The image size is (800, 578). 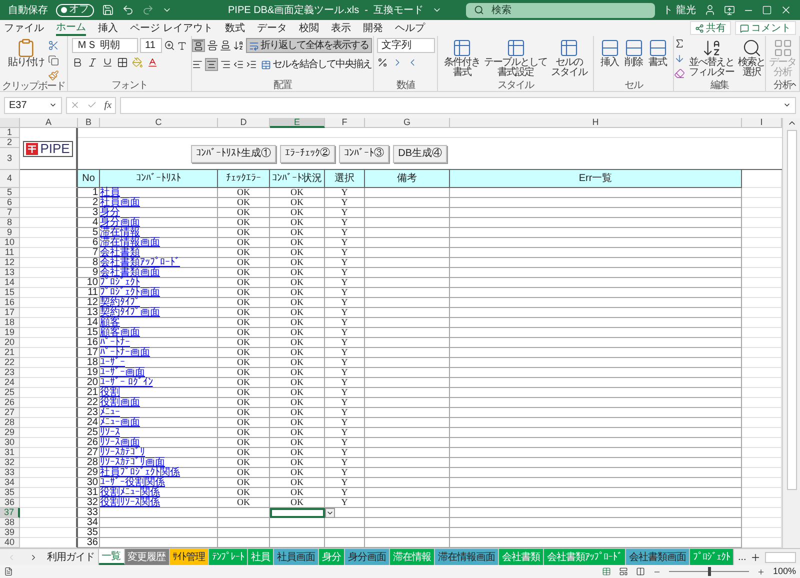 What do you see at coordinates (147, 557) in the screenshot?
I see `sheet-tab: 変更履歴` at bounding box center [147, 557].